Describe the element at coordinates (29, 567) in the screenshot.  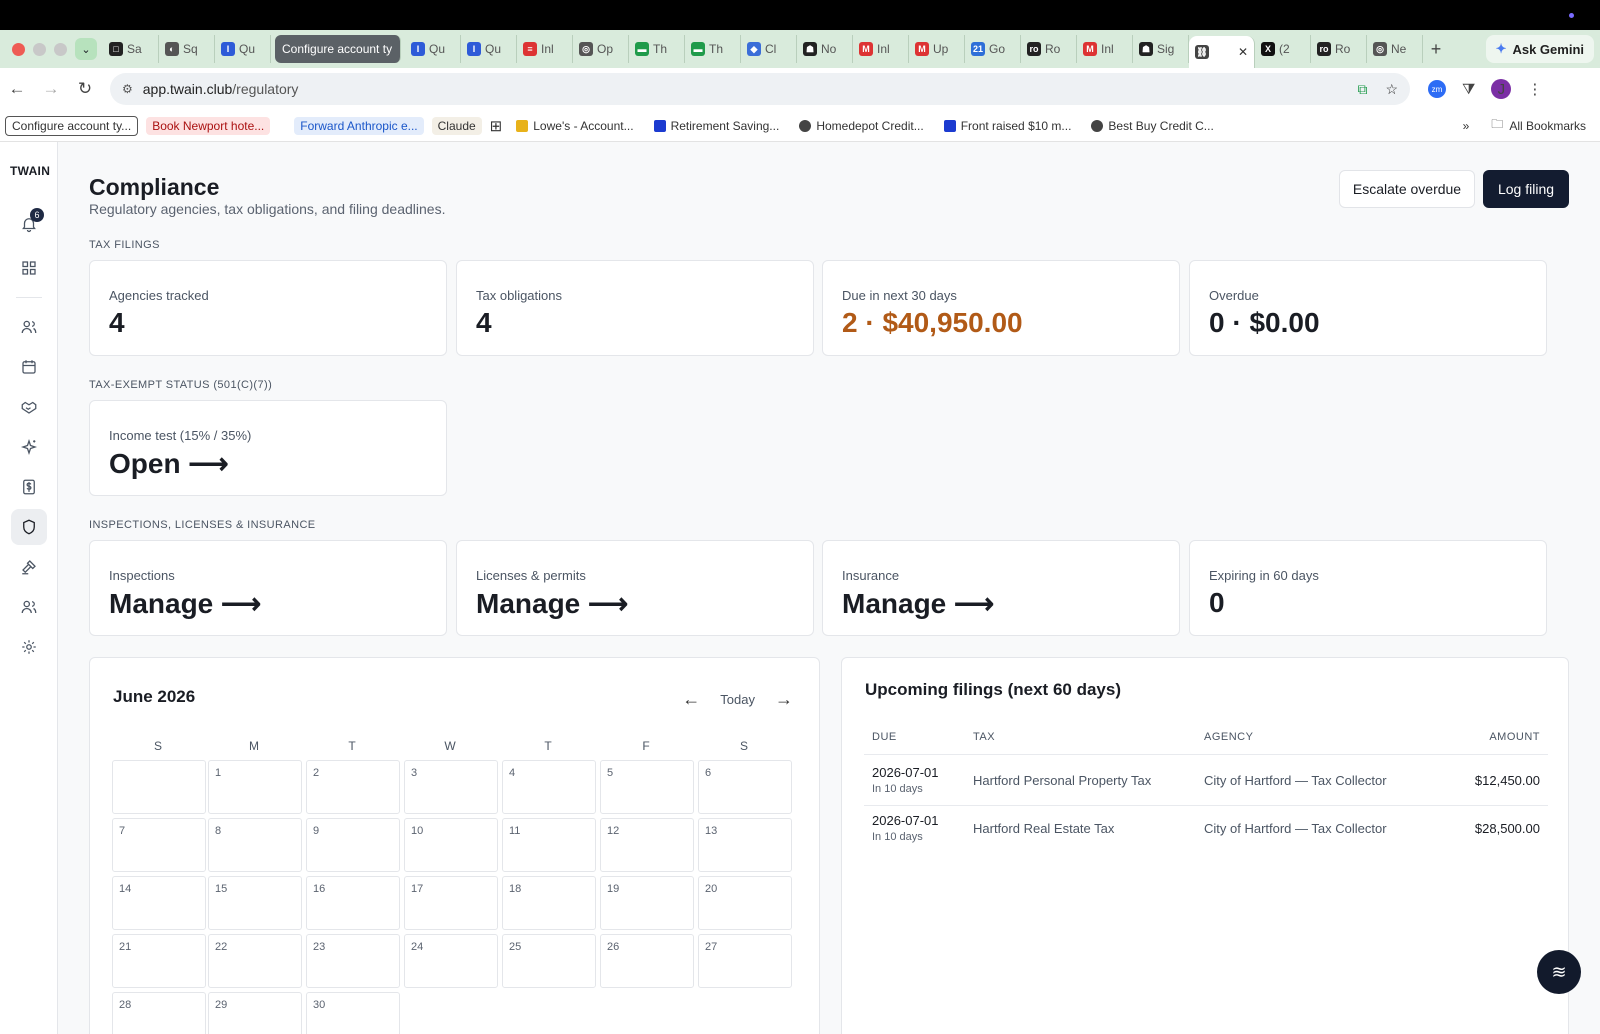
I see `sidebar-item-legal` at that location.